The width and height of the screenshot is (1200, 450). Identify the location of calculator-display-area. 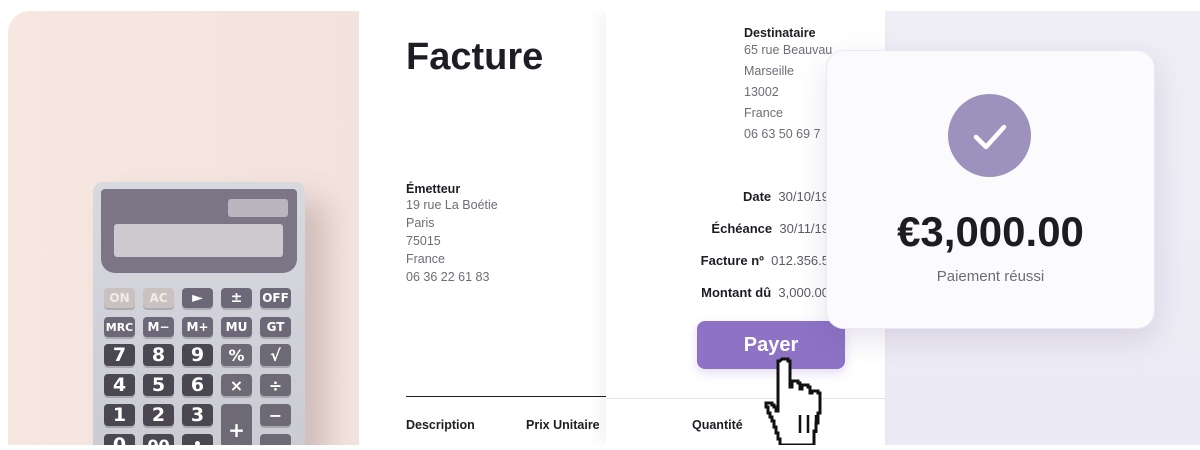
(199, 231).